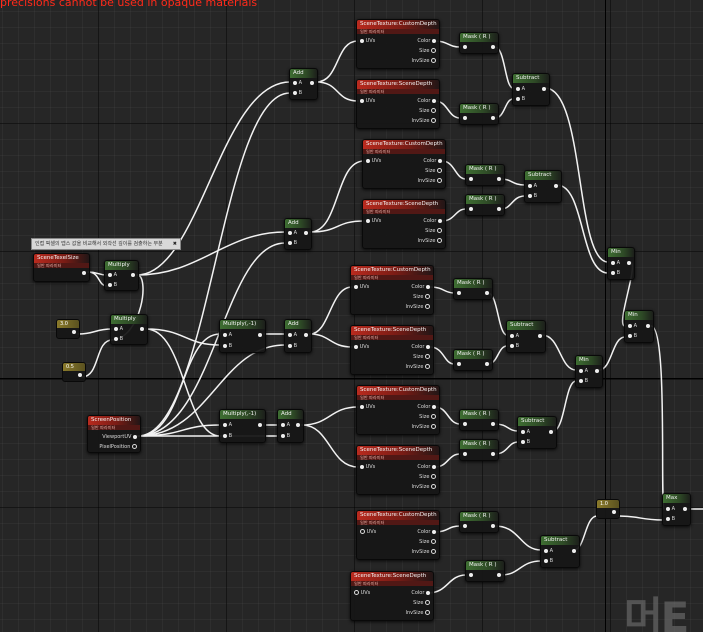 The width and height of the screenshot is (703, 632). What do you see at coordinates (608, 509) in the screenshot?
I see `constant-node-1: 1.0` at bounding box center [608, 509].